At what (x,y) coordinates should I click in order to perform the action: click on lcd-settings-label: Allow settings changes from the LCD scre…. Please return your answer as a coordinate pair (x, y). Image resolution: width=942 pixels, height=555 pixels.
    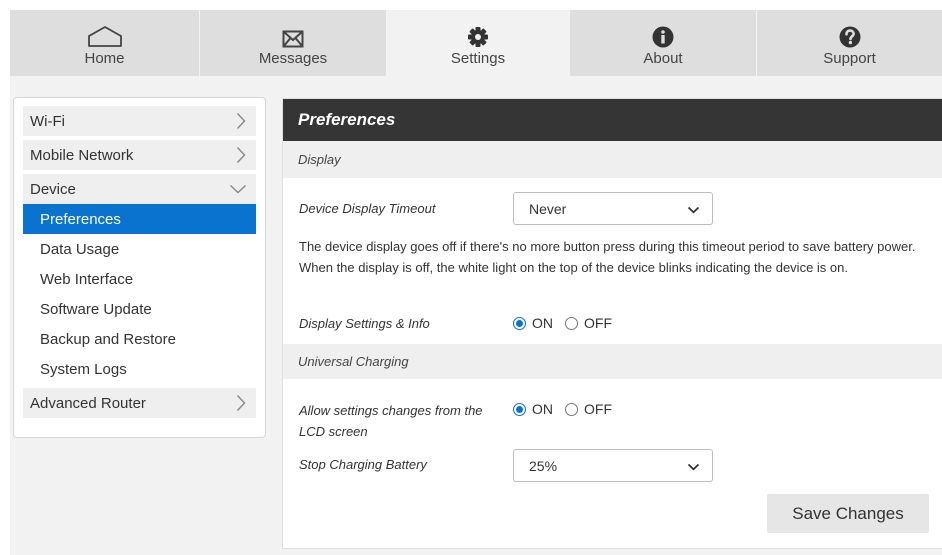
    Looking at the image, I should click on (391, 421).